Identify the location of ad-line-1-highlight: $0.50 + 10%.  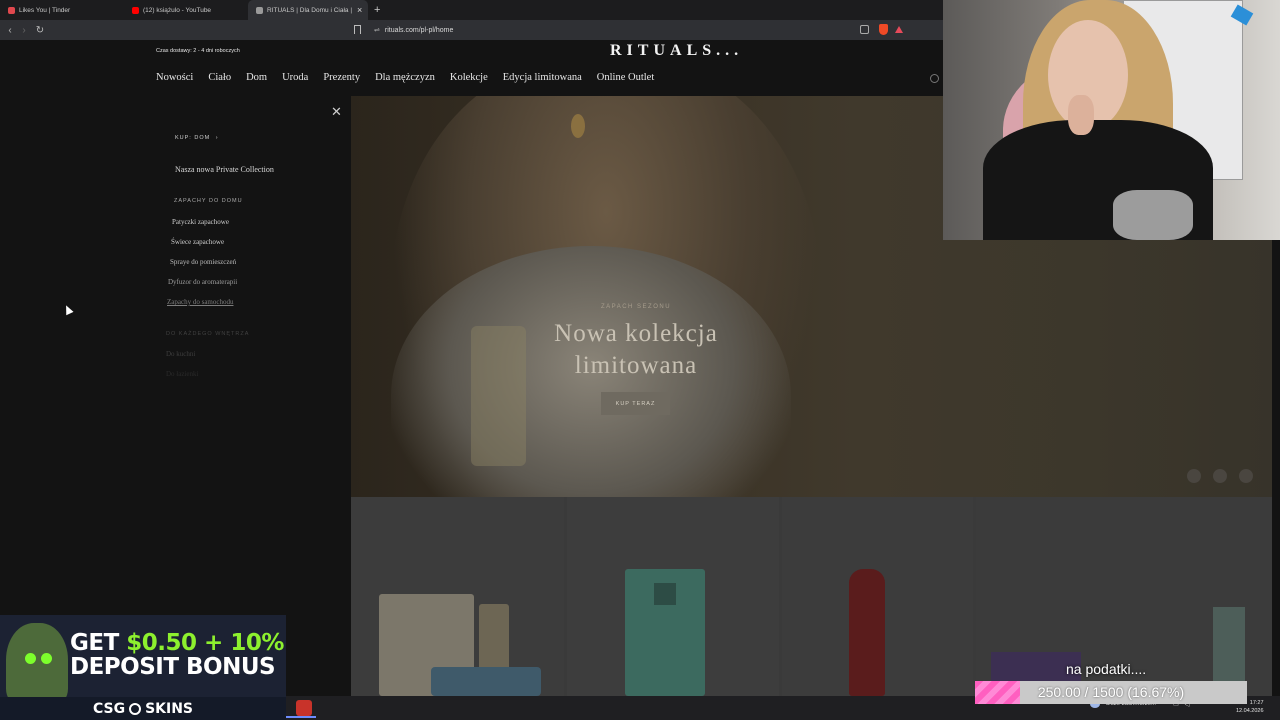
(205, 643).